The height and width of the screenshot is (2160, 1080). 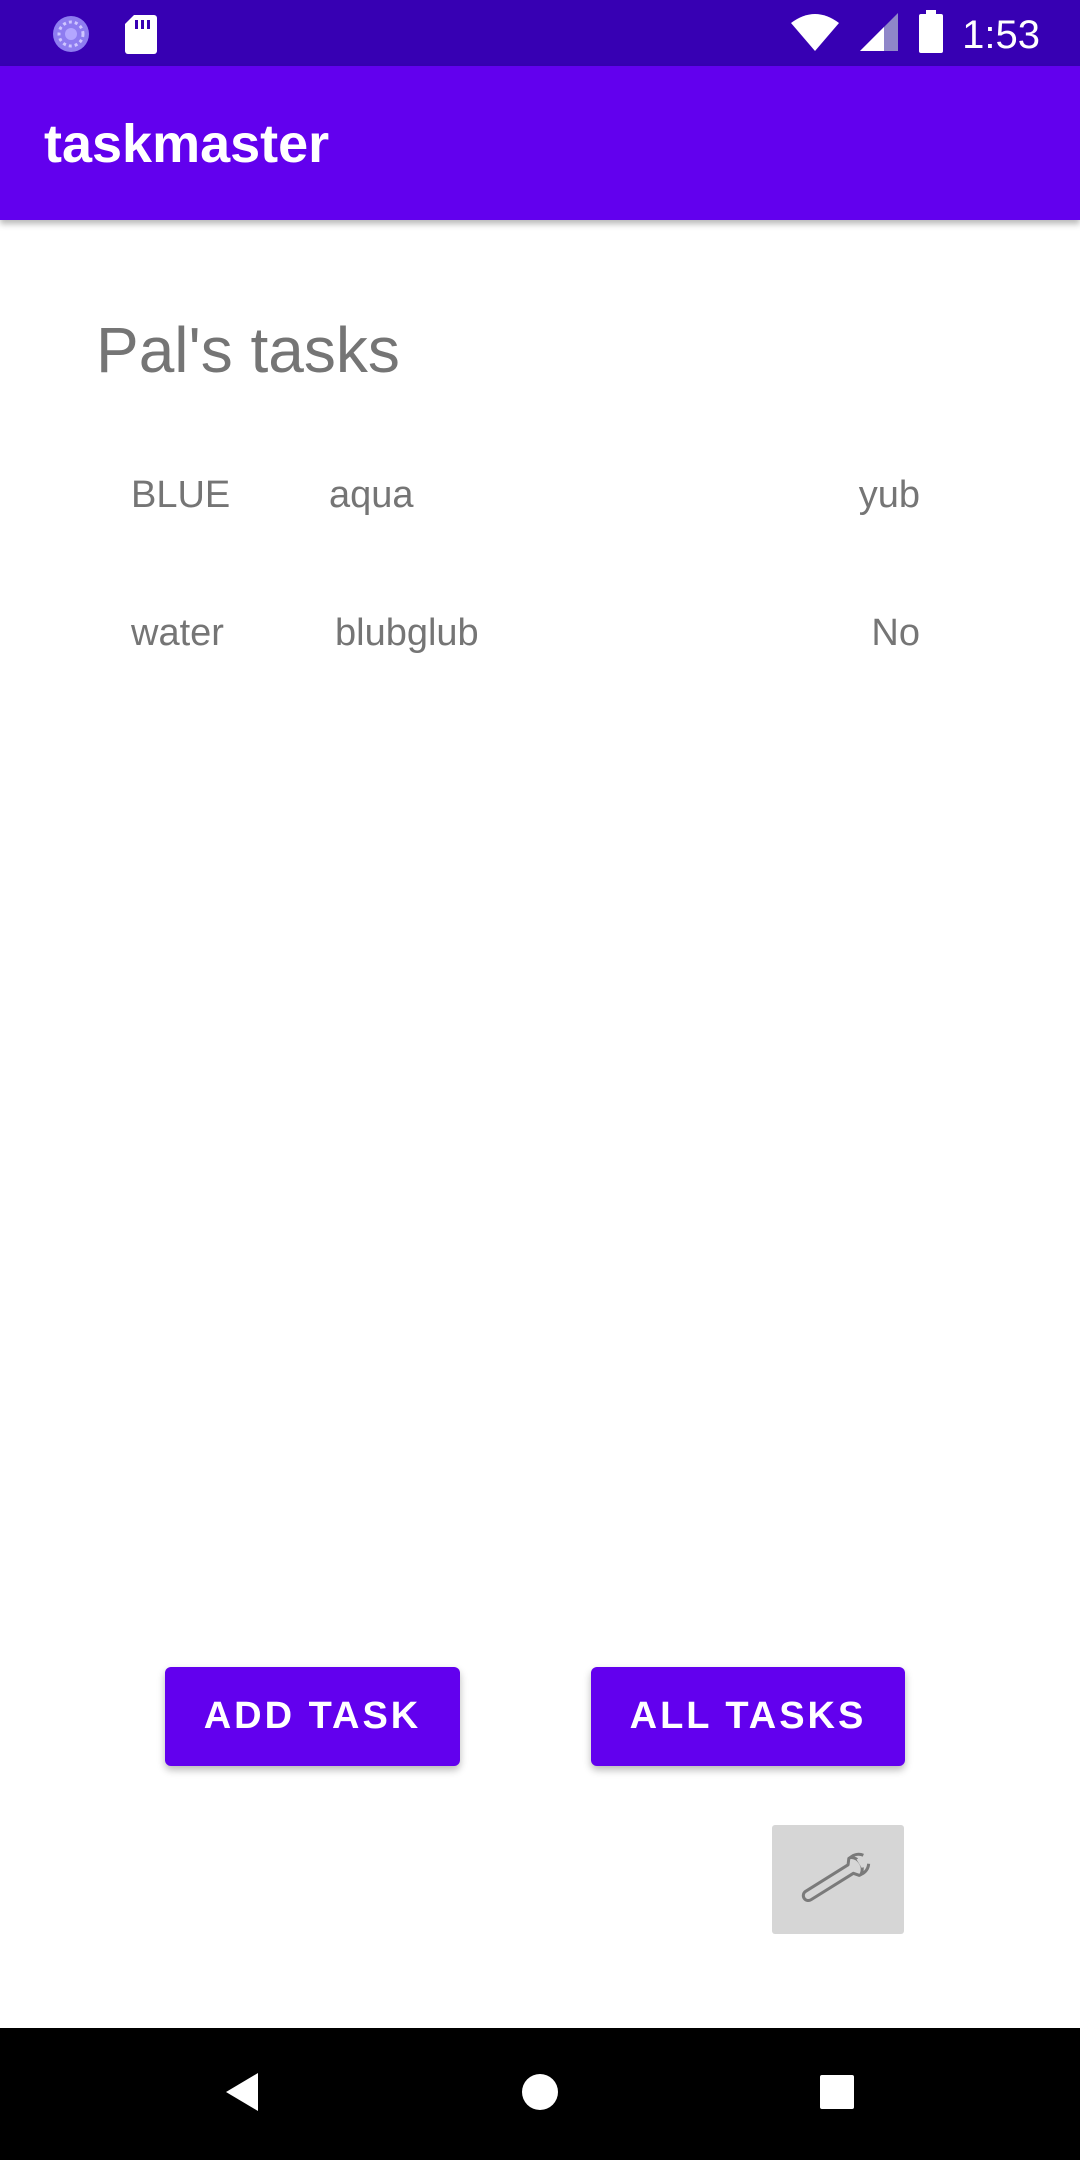 What do you see at coordinates (540, 495) in the screenshot?
I see `task-row: BLUE aqua yub` at bounding box center [540, 495].